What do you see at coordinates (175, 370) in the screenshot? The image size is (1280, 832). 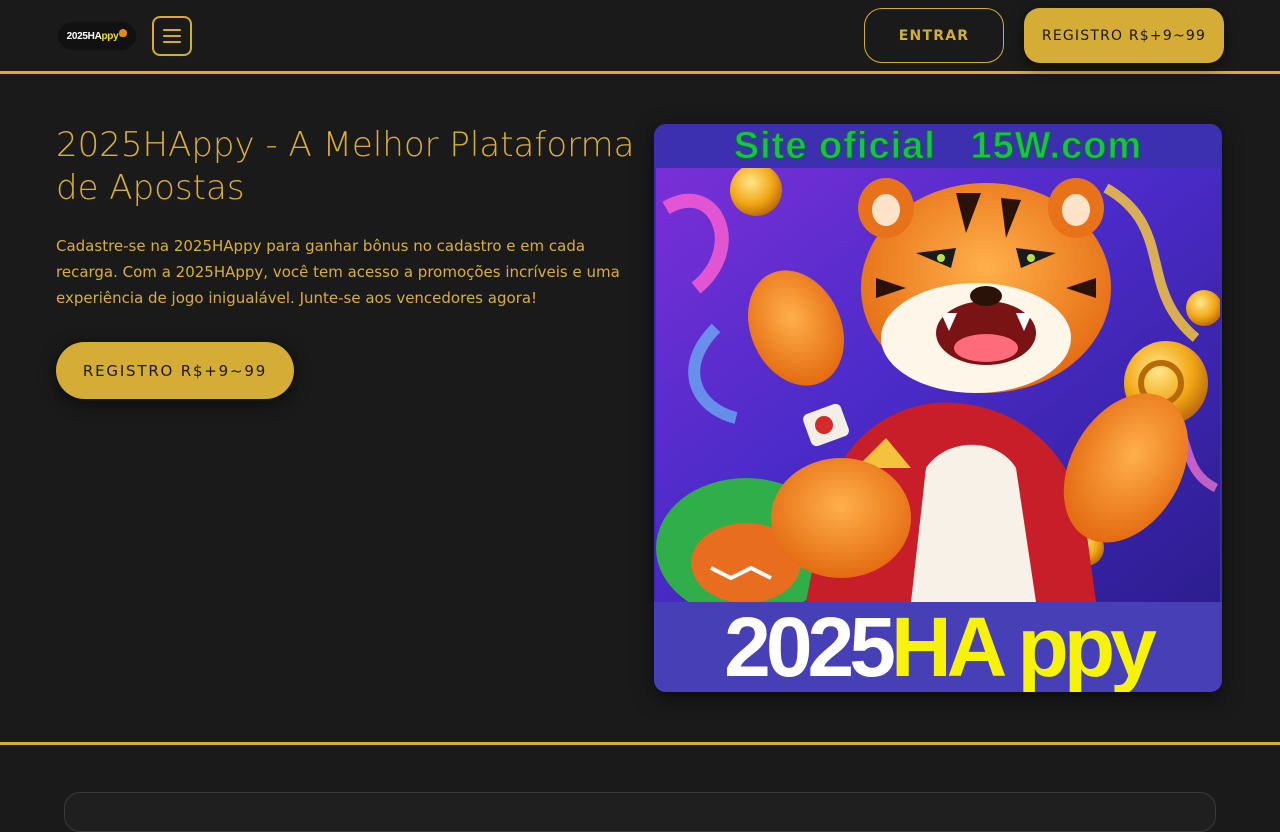 I see `register-button-hero: REGISTRO R$+9~99` at bounding box center [175, 370].